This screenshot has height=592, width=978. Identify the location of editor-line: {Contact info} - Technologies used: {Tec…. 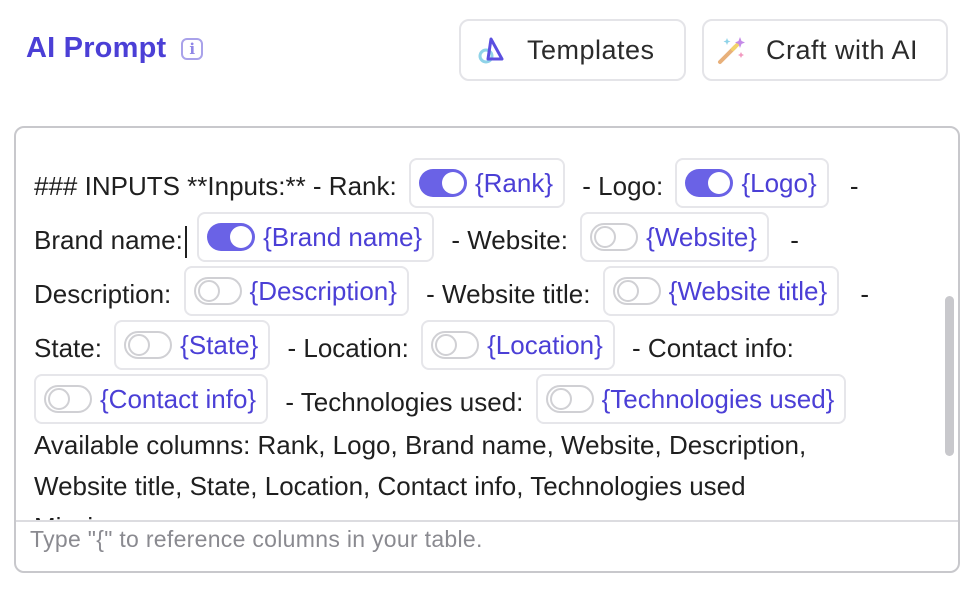
(440, 399).